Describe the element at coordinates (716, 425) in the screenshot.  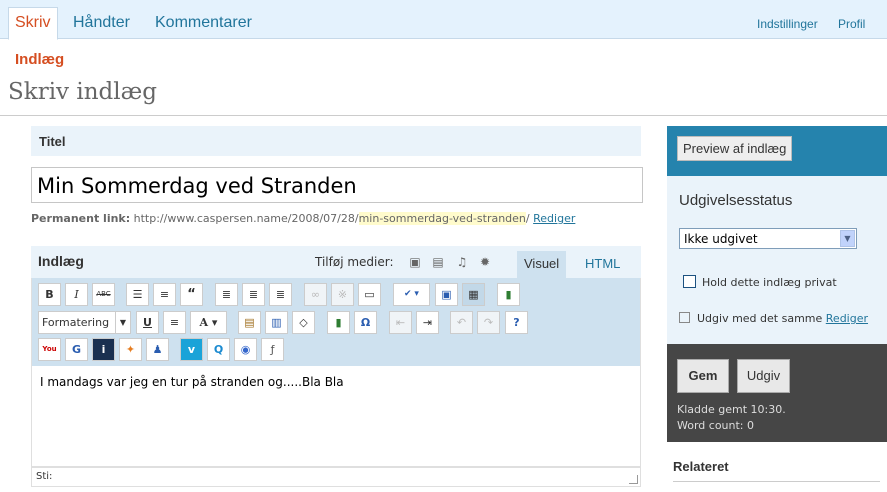
I see `word-count-text: Word count: 0` at that location.